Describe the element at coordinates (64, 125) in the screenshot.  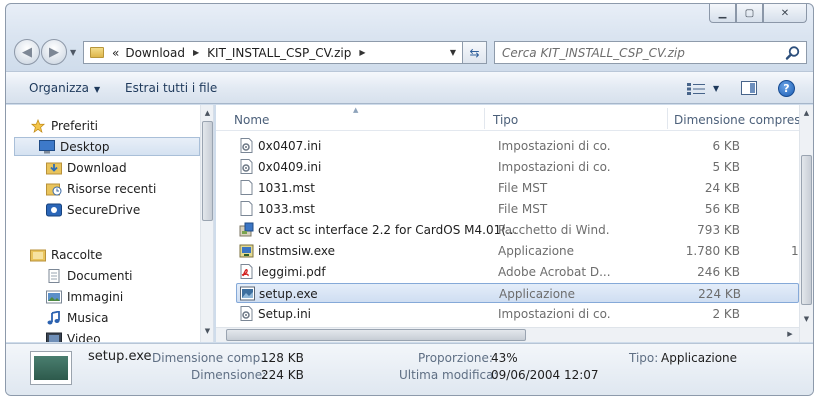
I see `favorites-header: Preferiti` at that location.